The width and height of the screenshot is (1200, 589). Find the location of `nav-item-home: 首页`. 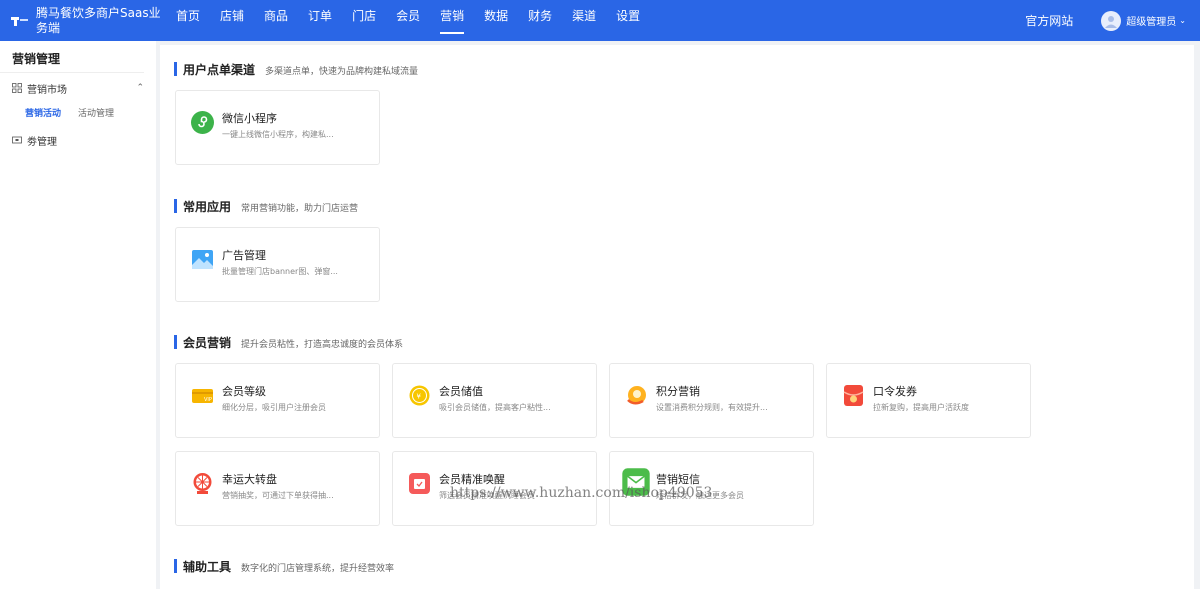

nav-item-home: 首页 is located at coordinates (188, 20).